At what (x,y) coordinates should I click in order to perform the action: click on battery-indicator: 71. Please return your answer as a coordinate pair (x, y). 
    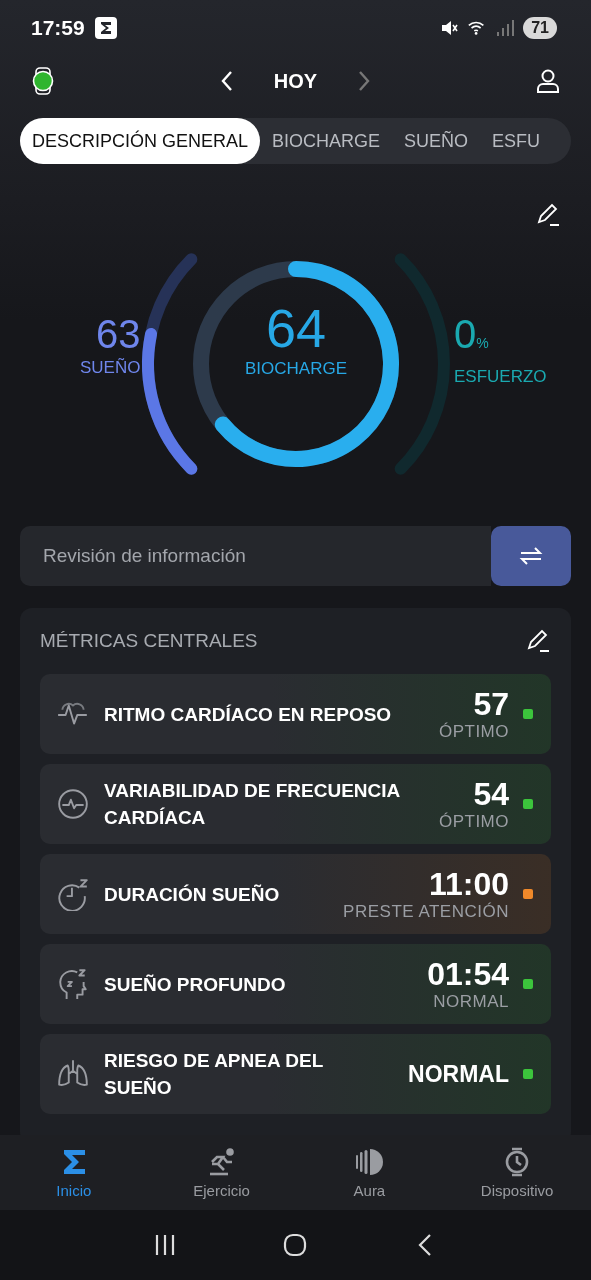
    Looking at the image, I should click on (540, 28).